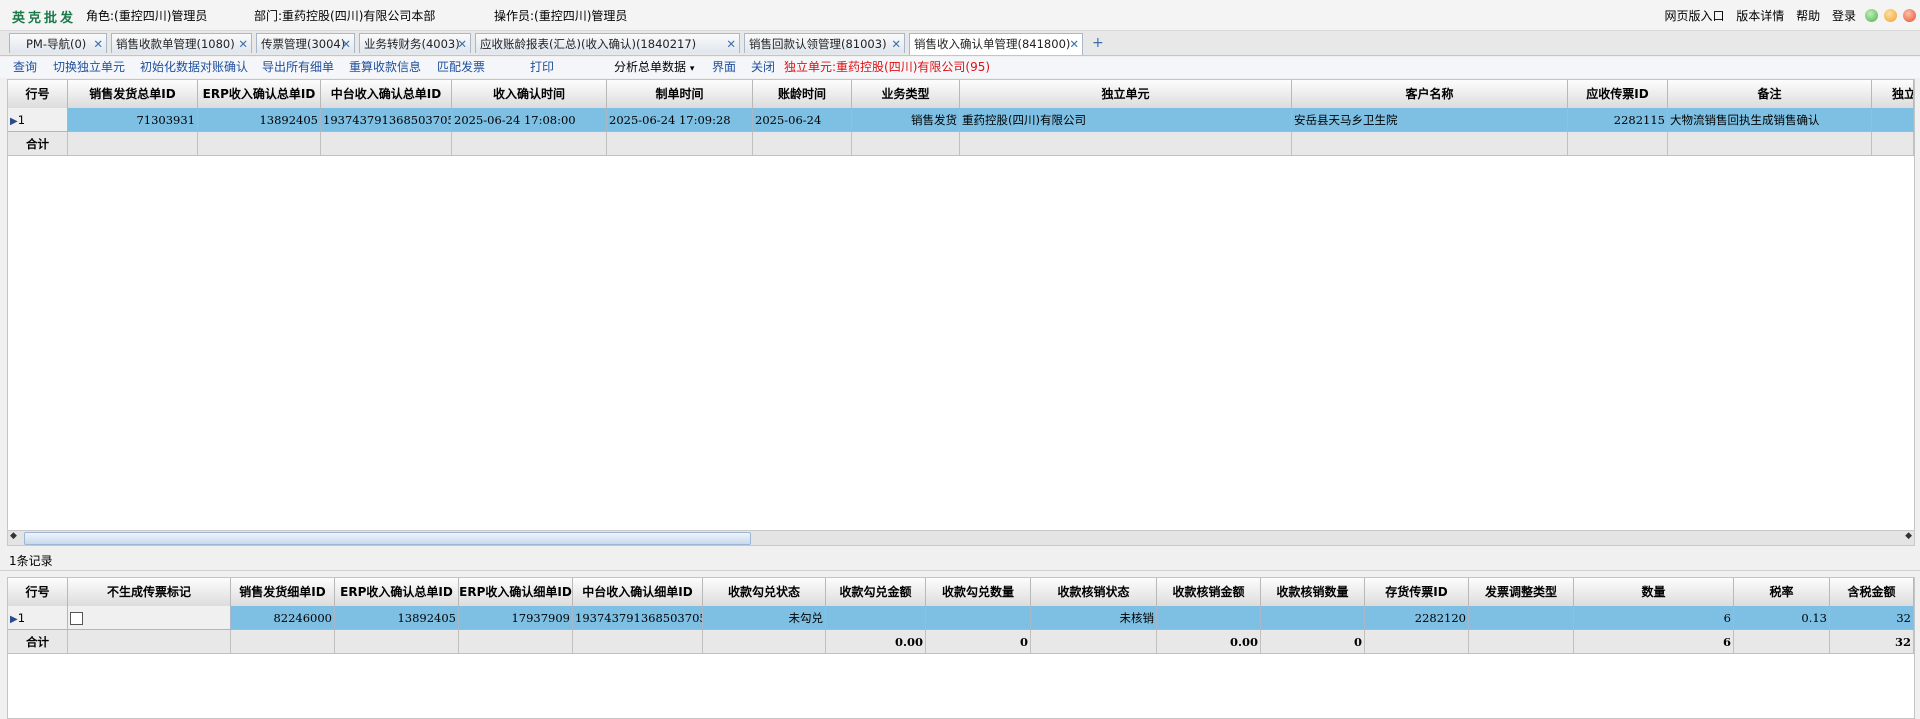 This screenshot has width=1920, height=719. Describe the element at coordinates (149, 618) in the screenshot. I see `no-voucher-flag-cell` at that location.